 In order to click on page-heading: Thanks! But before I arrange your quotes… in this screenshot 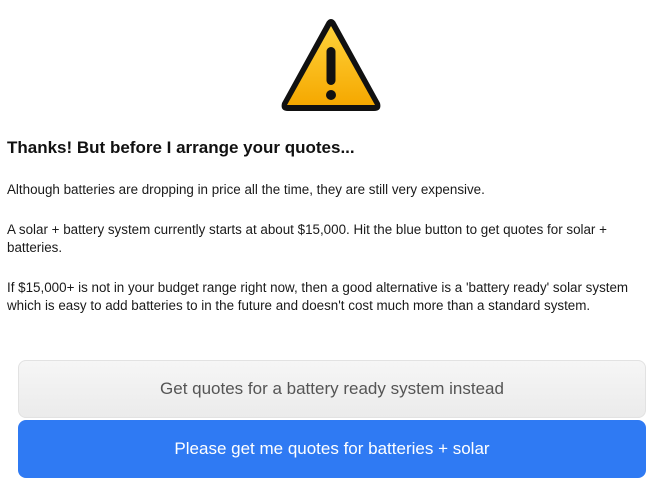, I will do `click(181, 147)`.